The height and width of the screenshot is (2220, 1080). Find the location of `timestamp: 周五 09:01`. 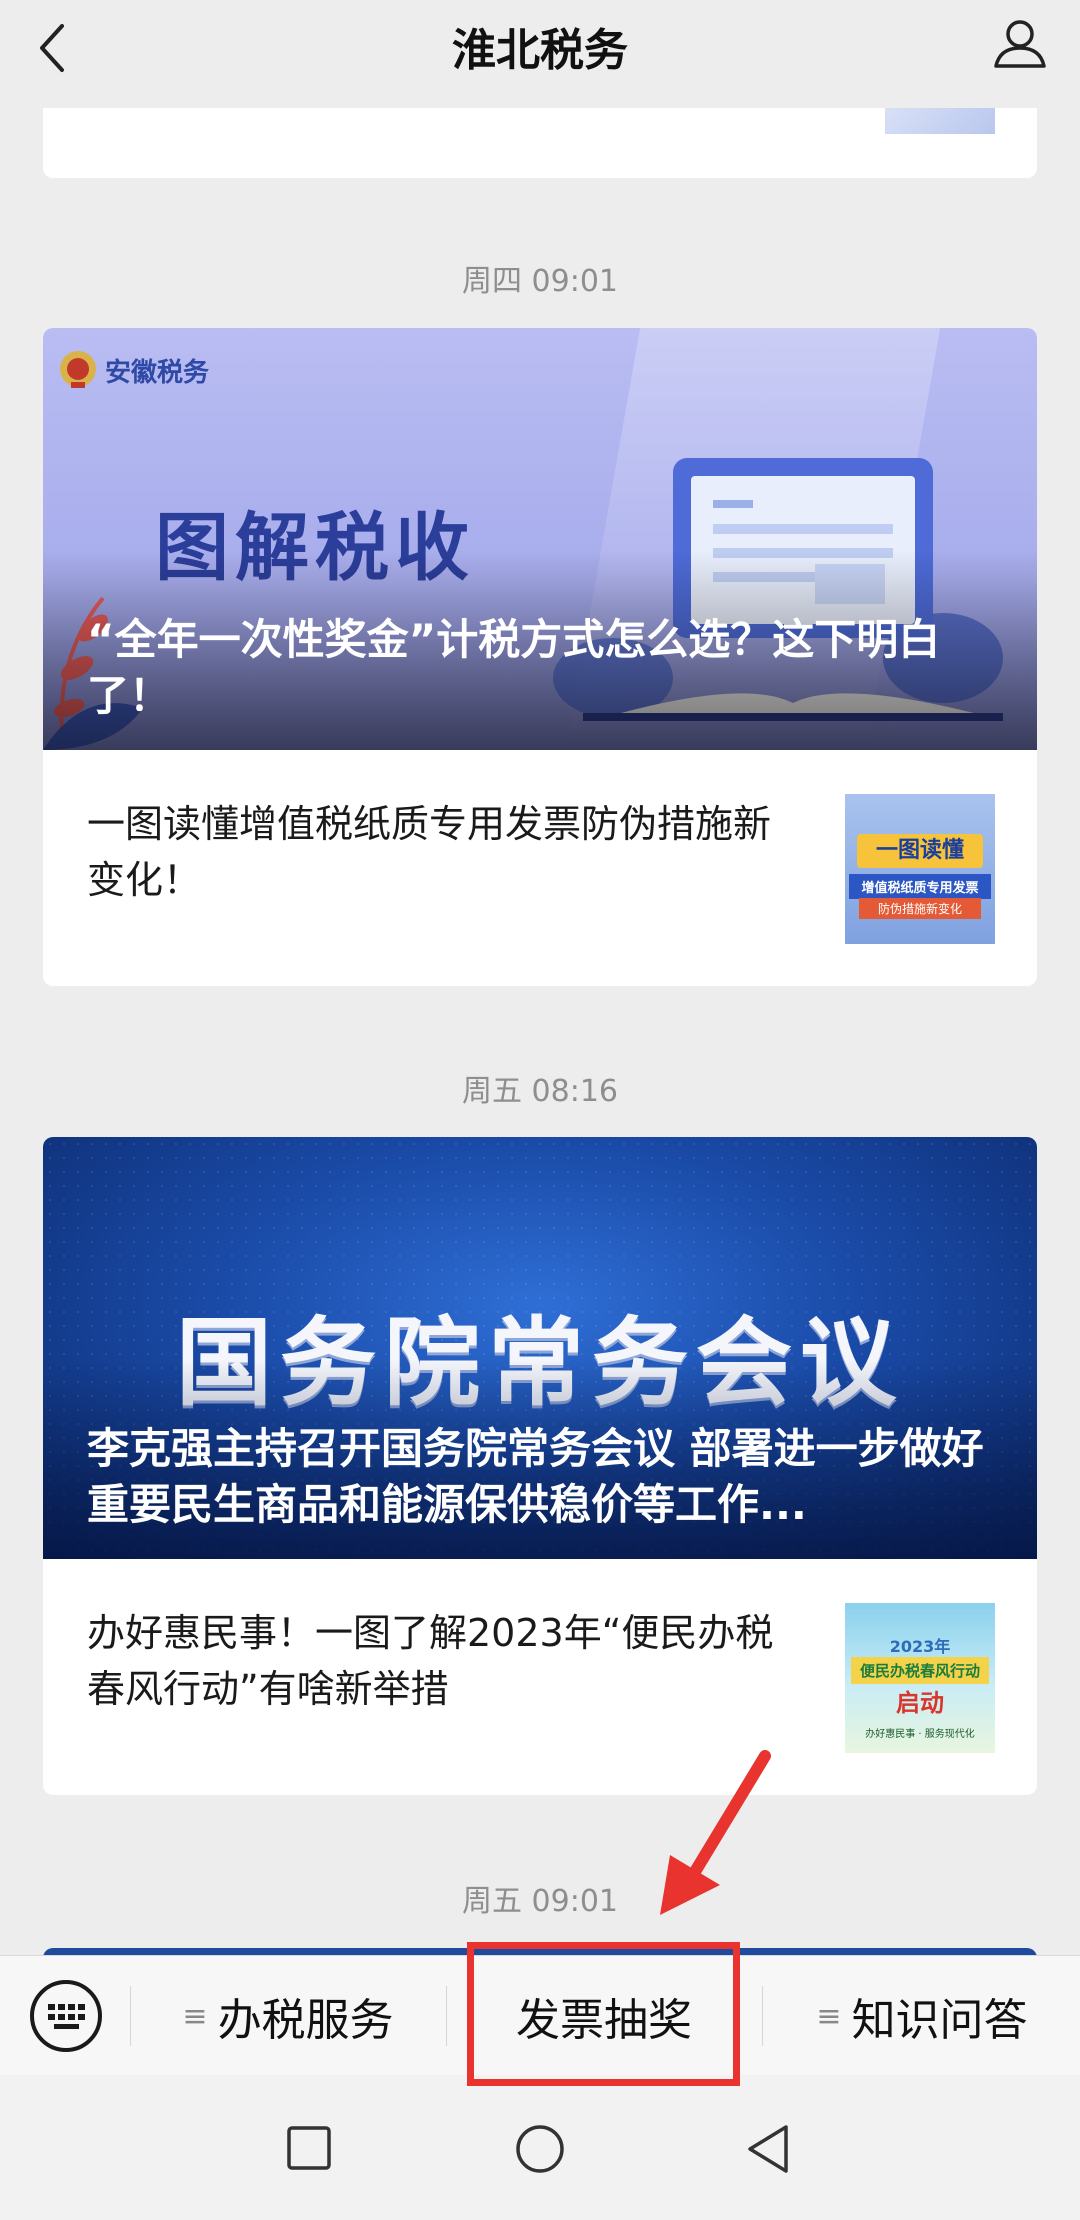

timestamp: 周五 09:01 is located at coordinates (540, 1901).